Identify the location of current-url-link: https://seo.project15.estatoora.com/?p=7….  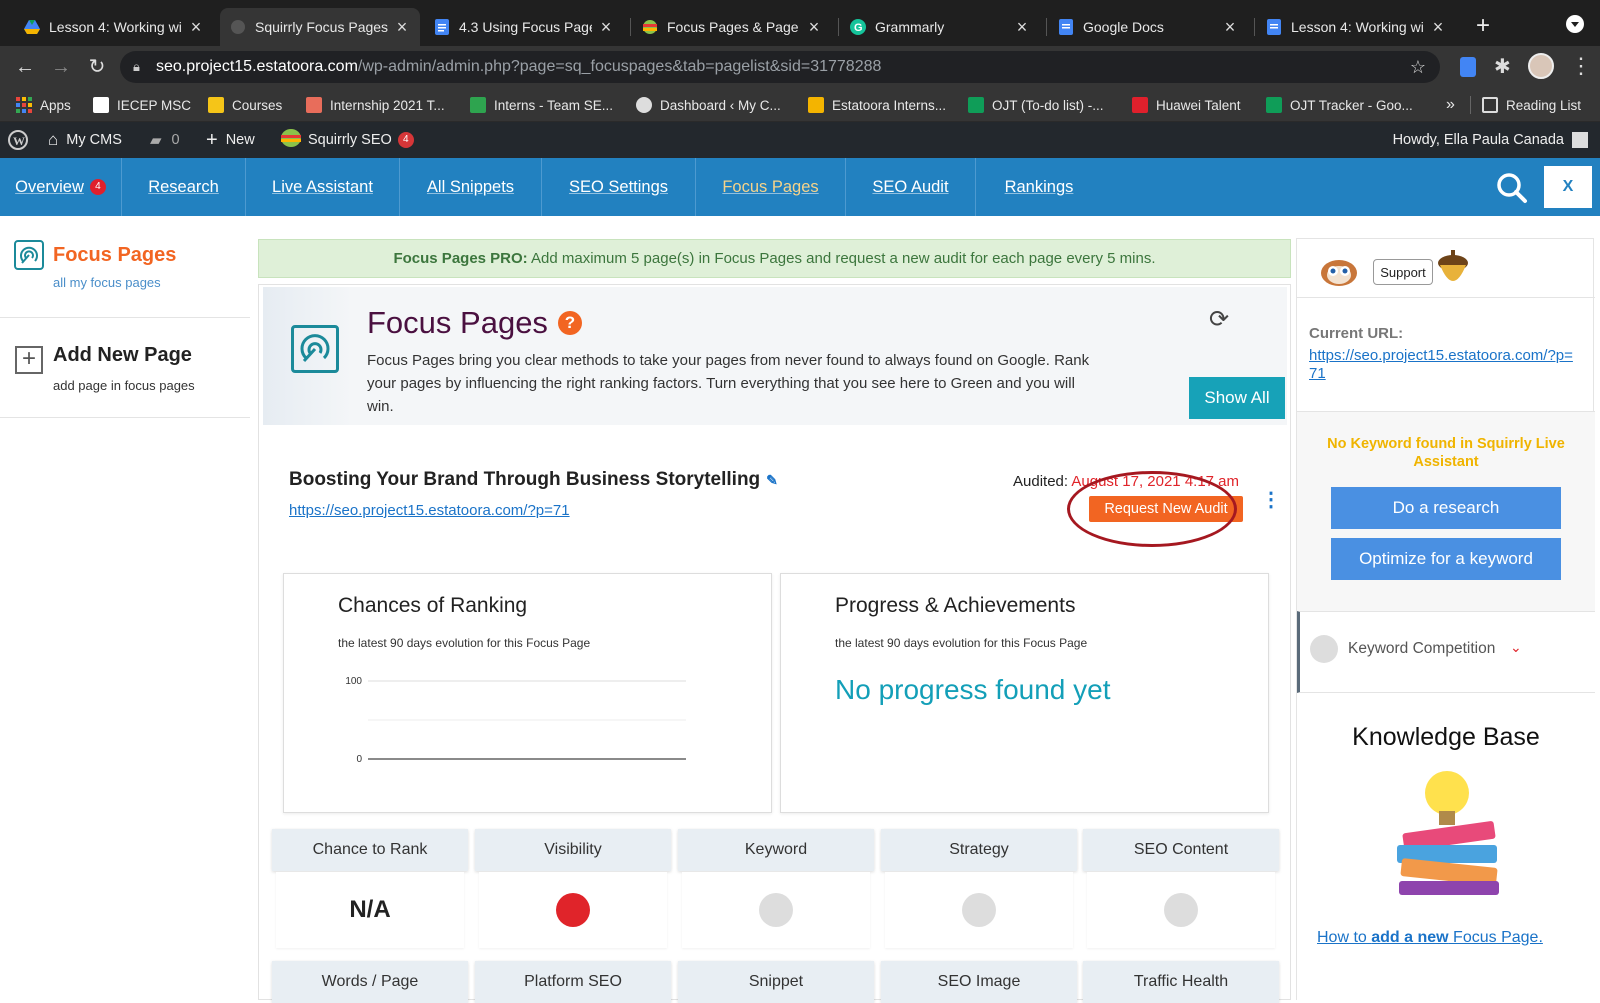
(1444, 365).